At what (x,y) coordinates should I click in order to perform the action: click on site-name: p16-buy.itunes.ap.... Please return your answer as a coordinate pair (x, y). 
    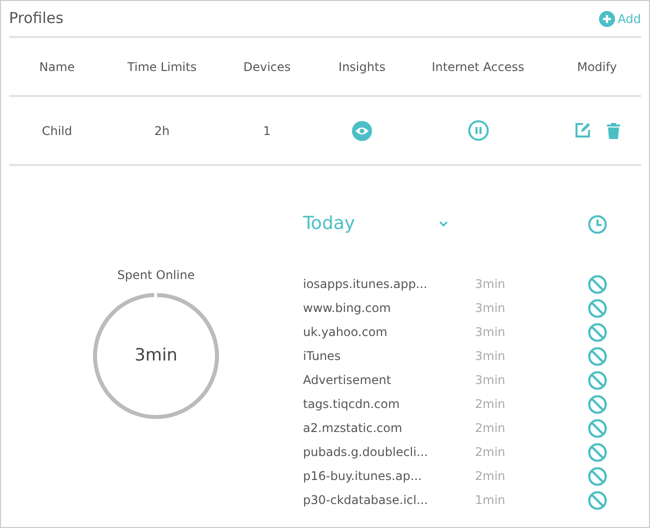
    Looking at the image, I should click on (363, 476).